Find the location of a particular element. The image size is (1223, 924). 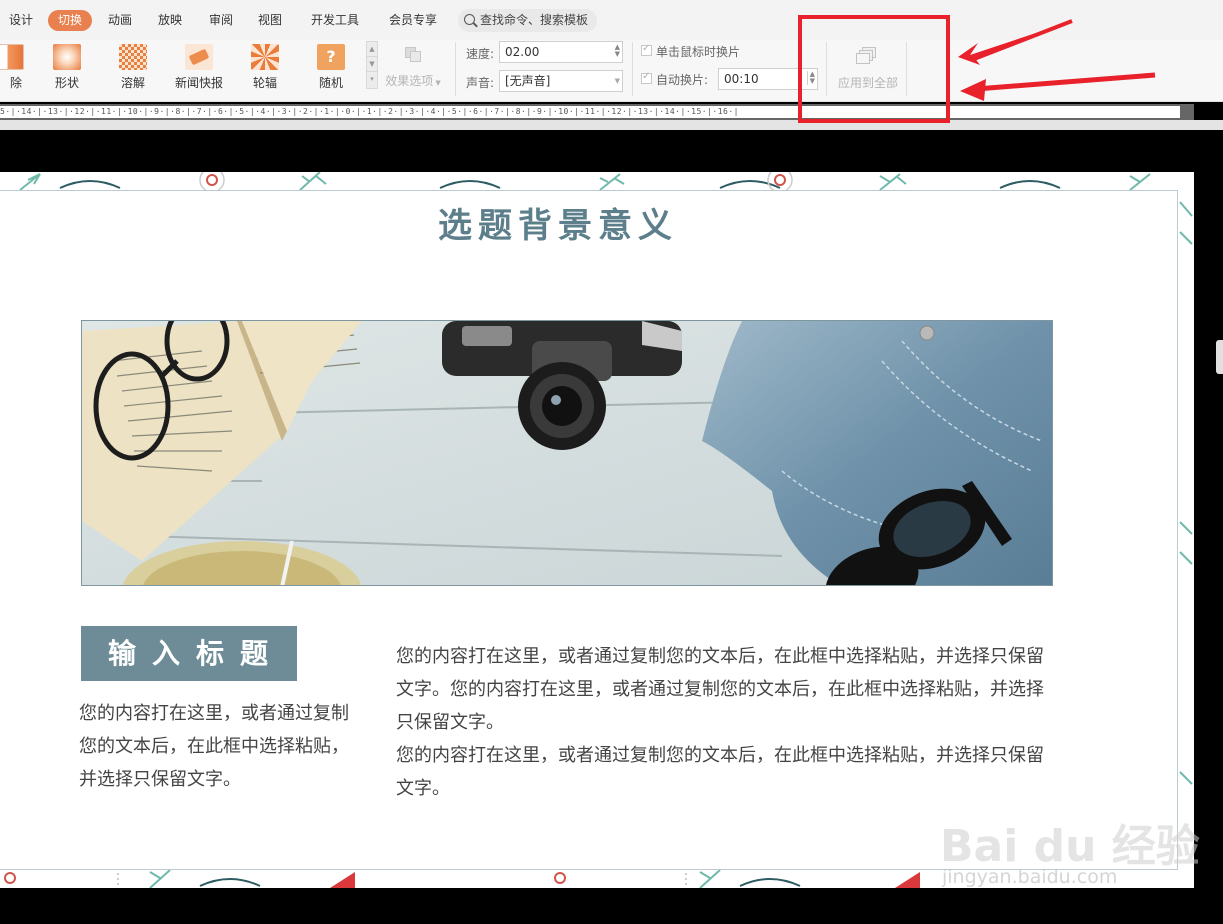

tab-view: 视图 is located at coordinates (270, 20).